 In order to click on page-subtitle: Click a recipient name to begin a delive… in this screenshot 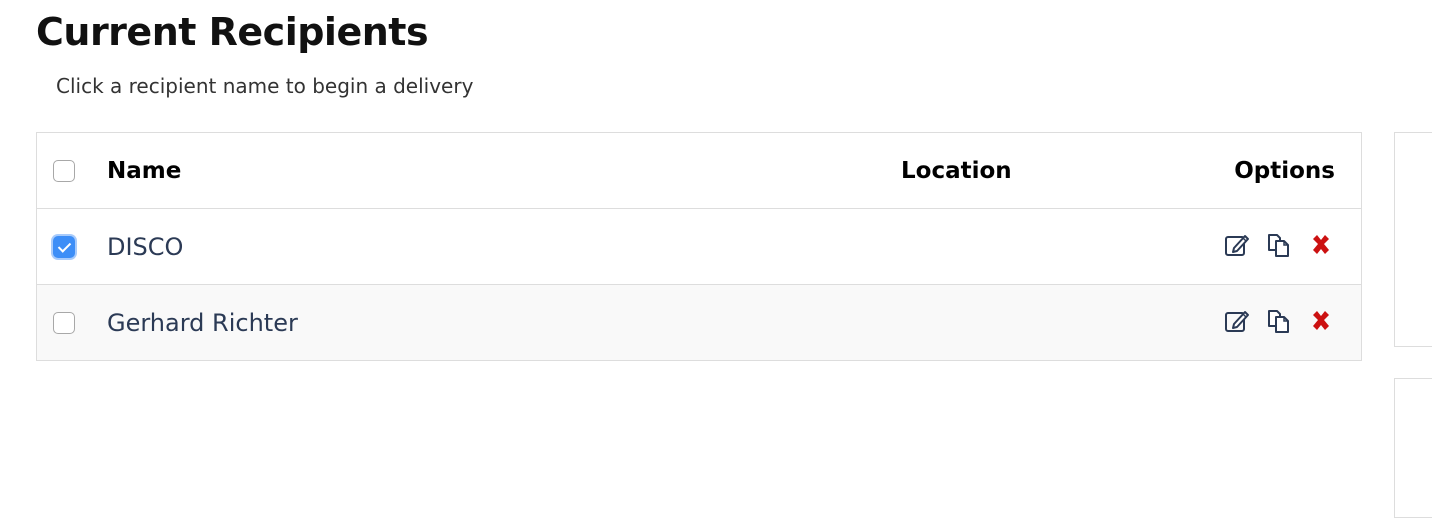, I will do `click(265, 86)`.